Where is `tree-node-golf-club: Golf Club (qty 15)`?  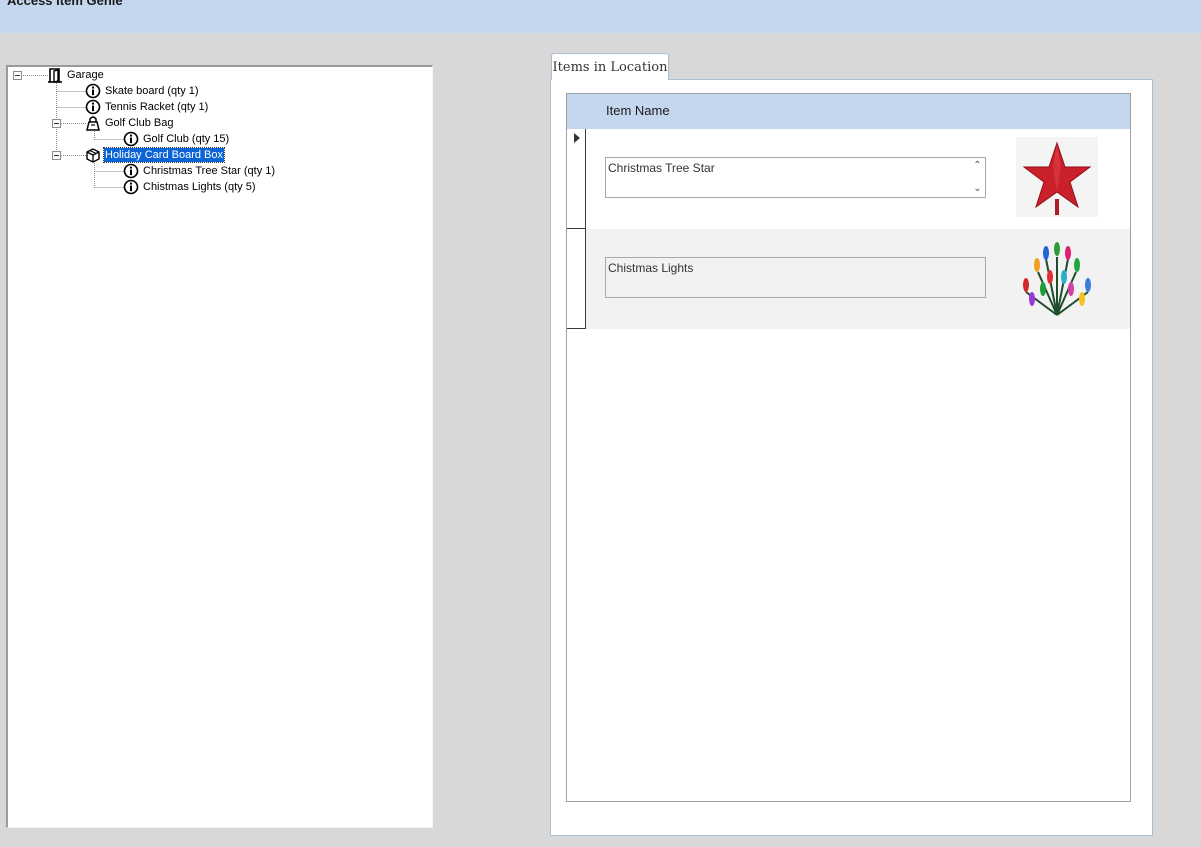 tree-node-golf-club: Golf Club (qty 15) is located at coordinates (176, 139).